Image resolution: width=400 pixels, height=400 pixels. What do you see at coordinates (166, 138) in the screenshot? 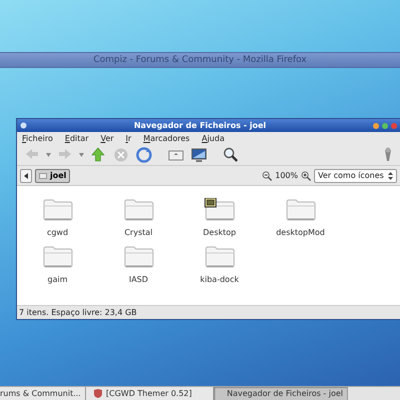
I see `menu-item: Marcadores` at bounding box center [166, 138].